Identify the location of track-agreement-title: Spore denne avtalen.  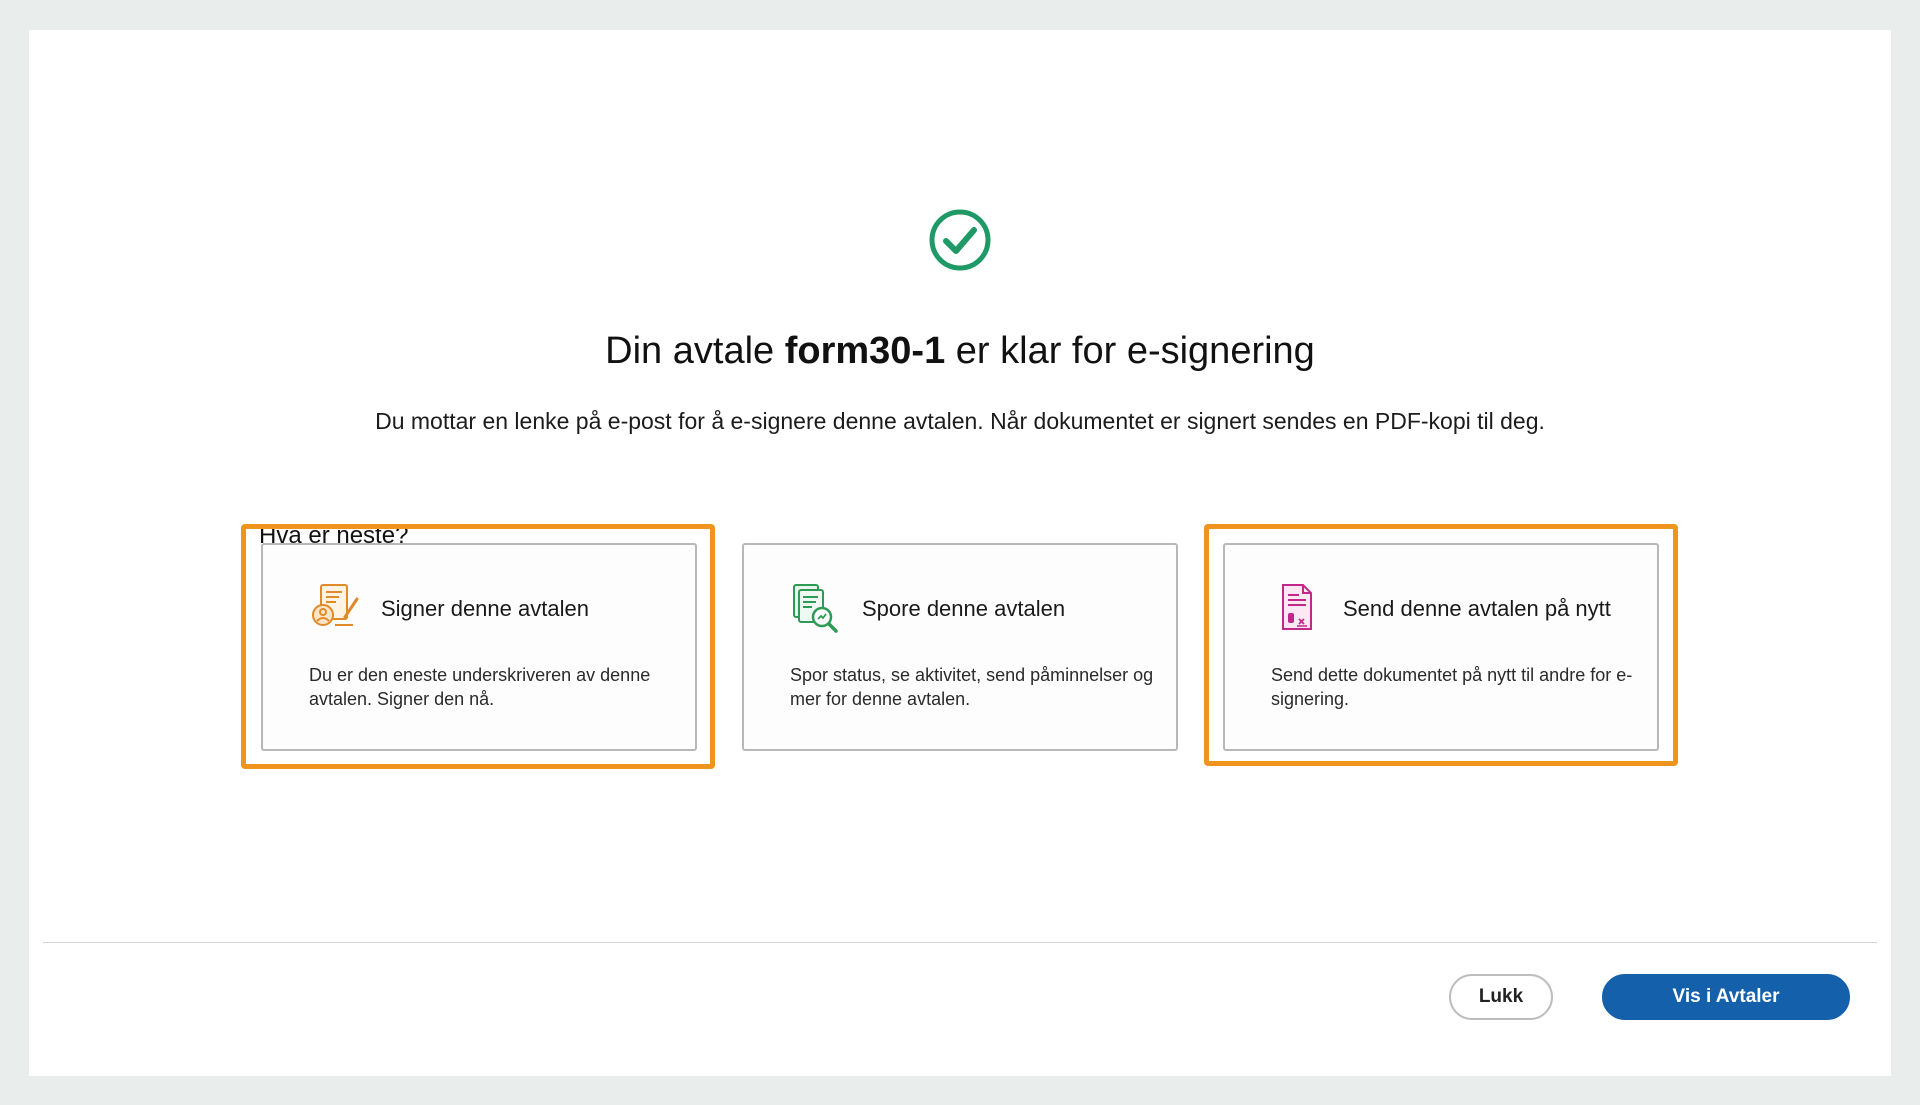
(964, 608).